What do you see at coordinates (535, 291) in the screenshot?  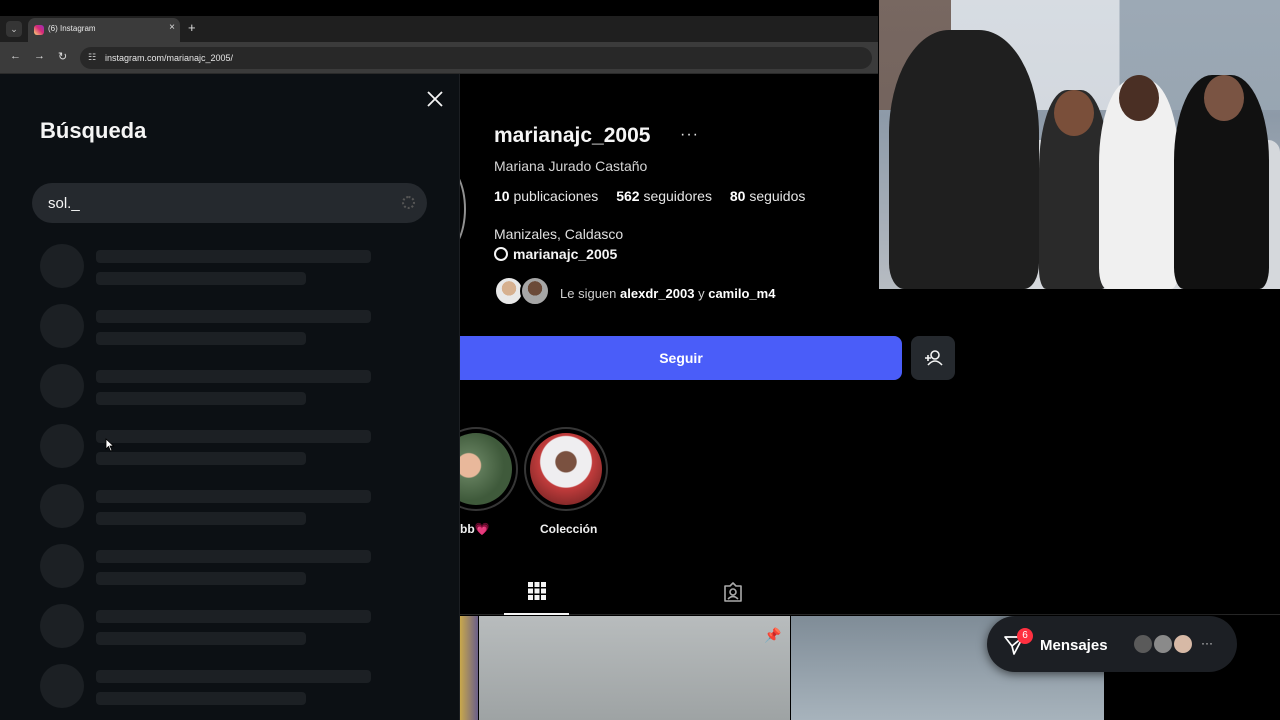 I see `follower-avatar` at bounding box center [535, 291].